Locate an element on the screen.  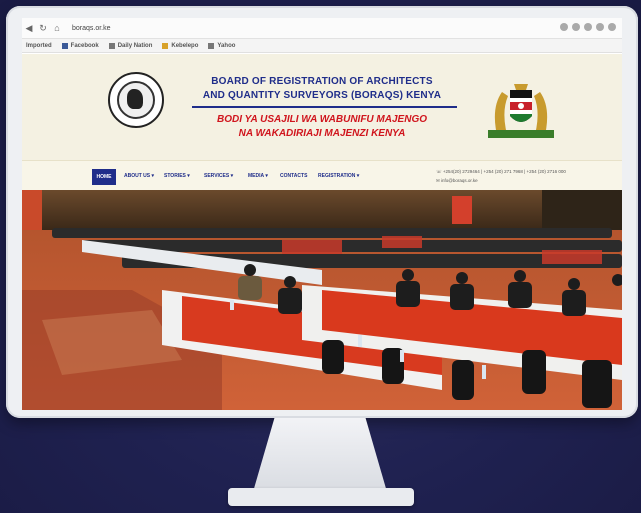
title-divider is located at coordinates (324, 107).